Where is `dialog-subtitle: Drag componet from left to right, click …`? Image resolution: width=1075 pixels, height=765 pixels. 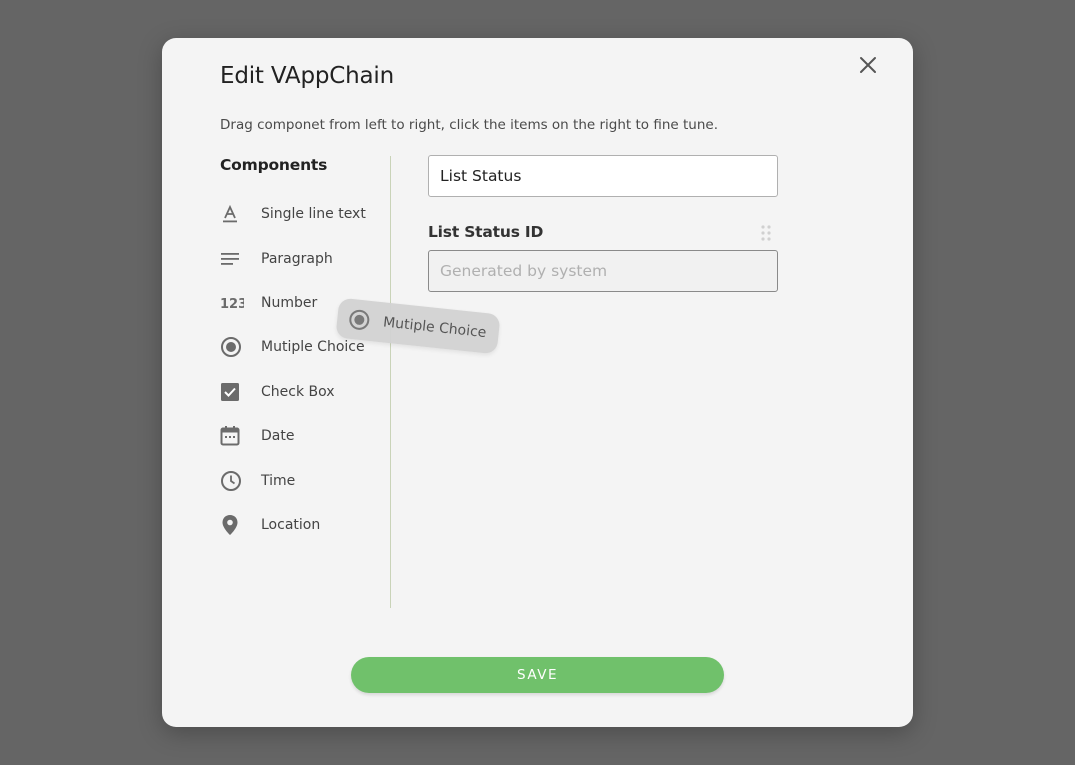 dialog-subtitle: Drag componet from left to right, click … is located at coordinates (469, 125).